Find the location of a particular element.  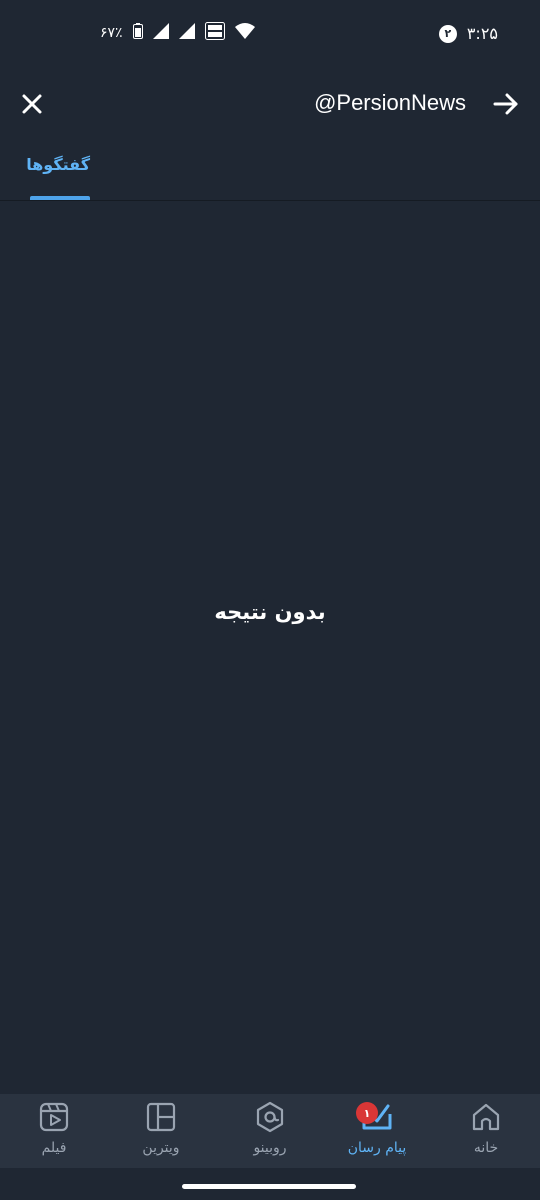

close-button is located at coordinates (32, 104).